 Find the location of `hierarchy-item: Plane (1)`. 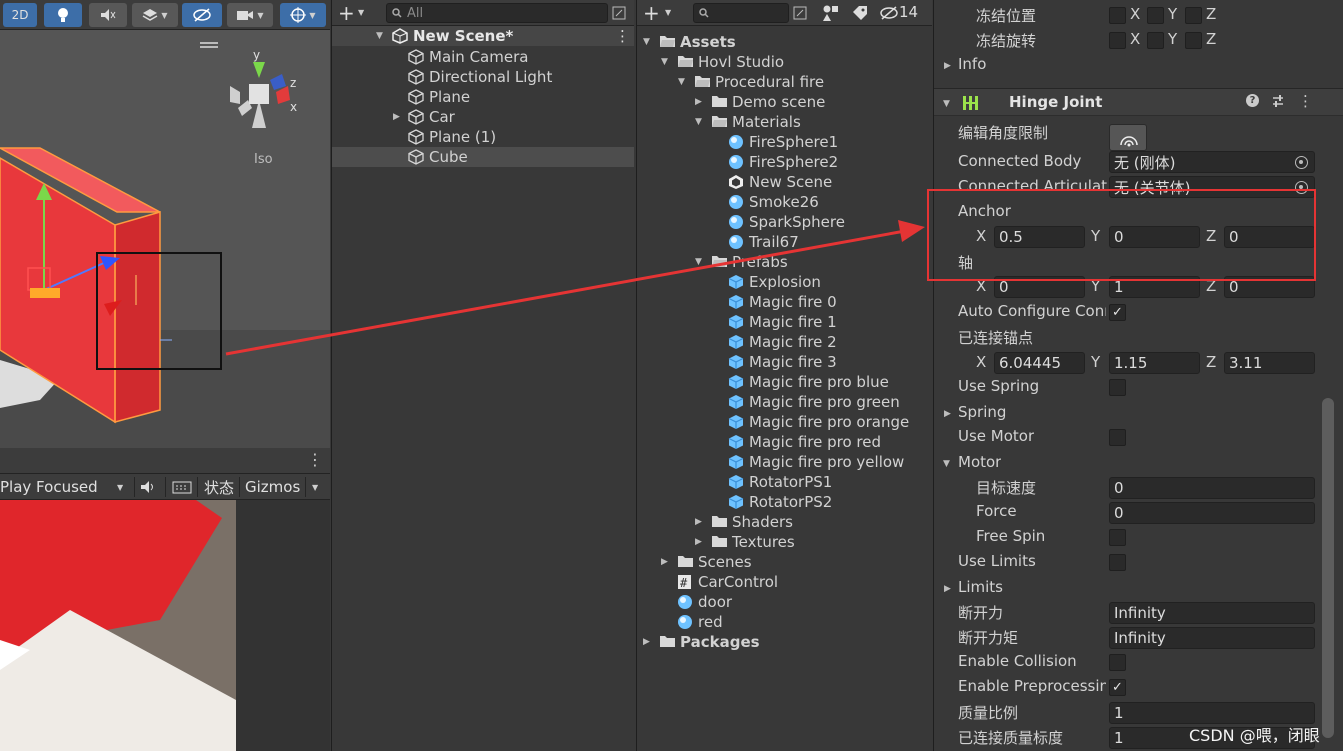

hierarchy-item: Plane (1) is located at coordinates (483, 137).